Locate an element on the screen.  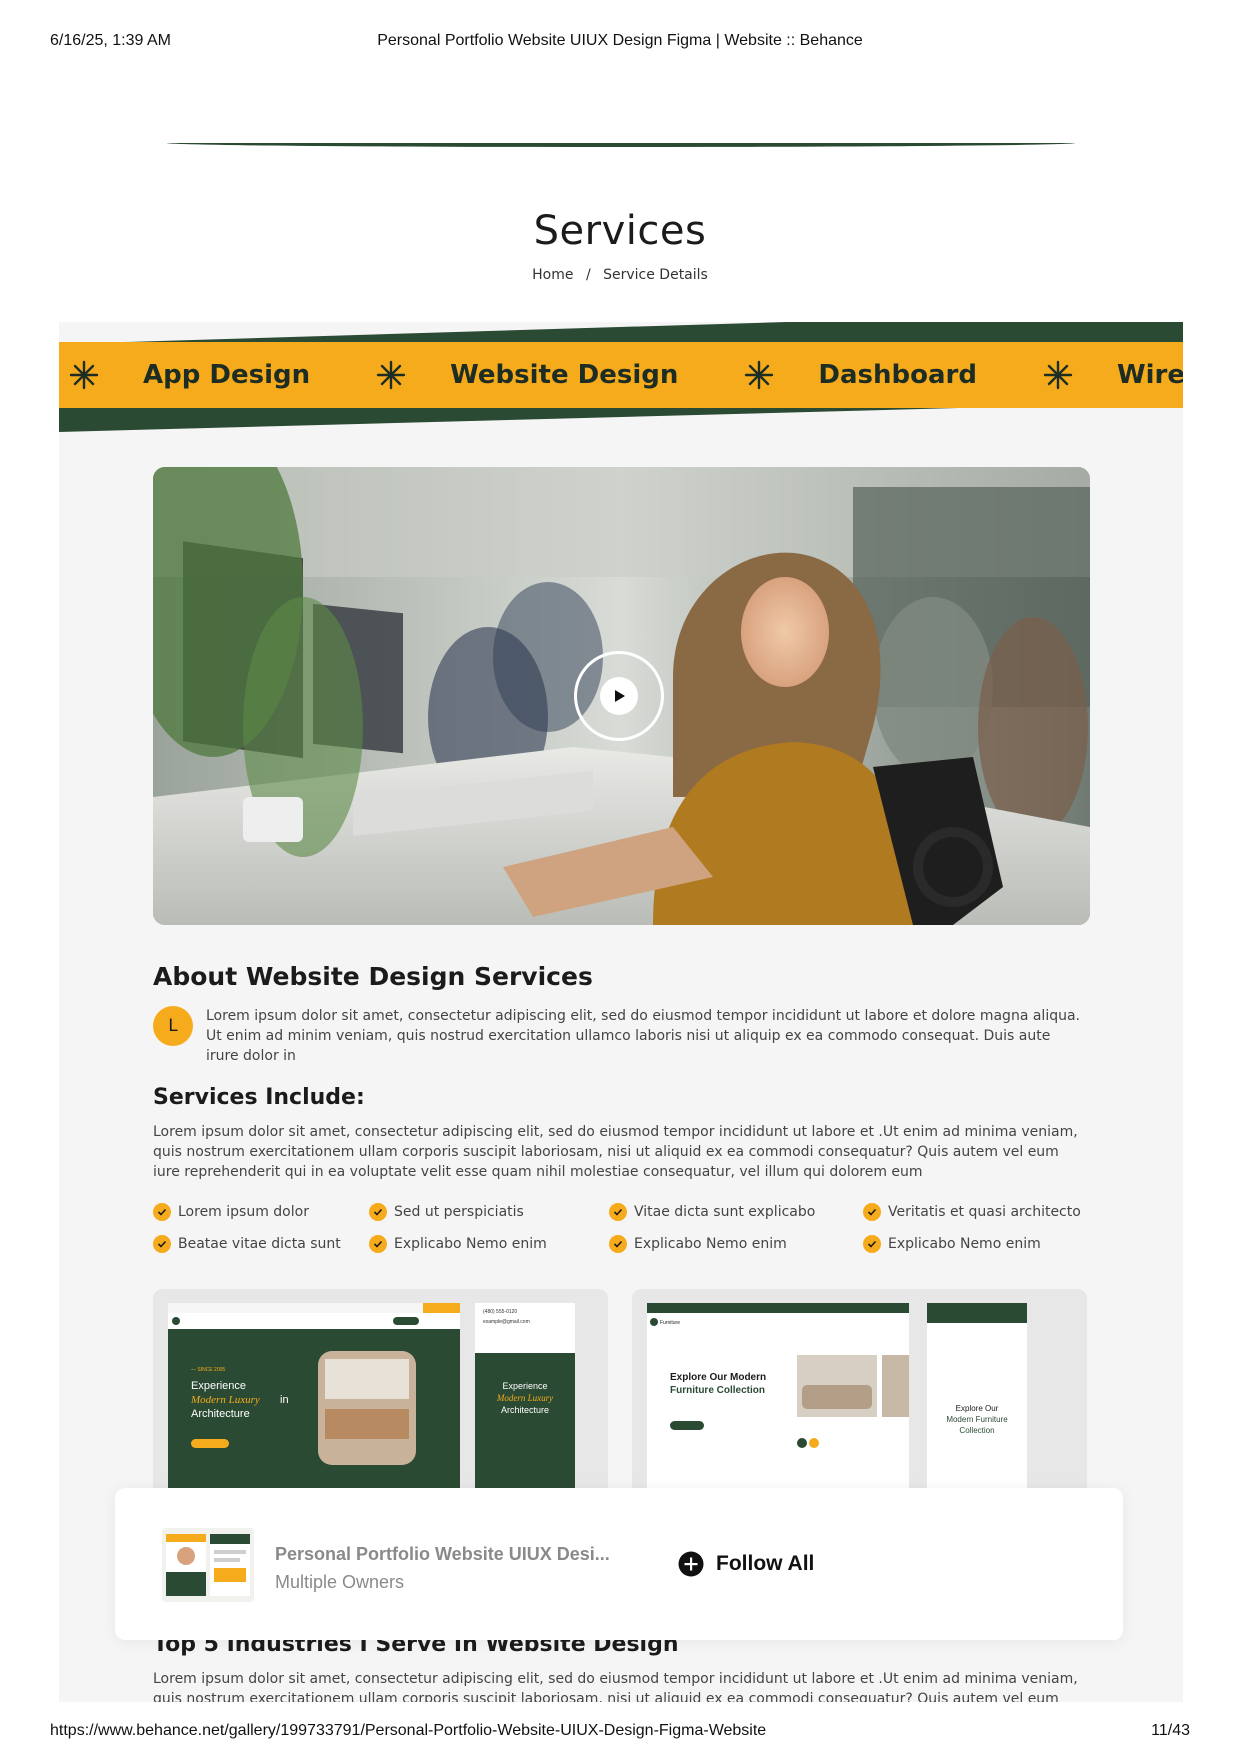
svg-text: Furniture Collection is located at coordinates (717, 1390).